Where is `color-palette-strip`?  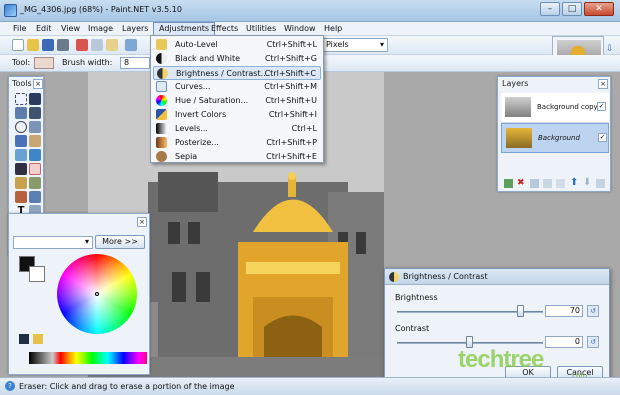
color-palette-strip is located at coordinates (88, 358).